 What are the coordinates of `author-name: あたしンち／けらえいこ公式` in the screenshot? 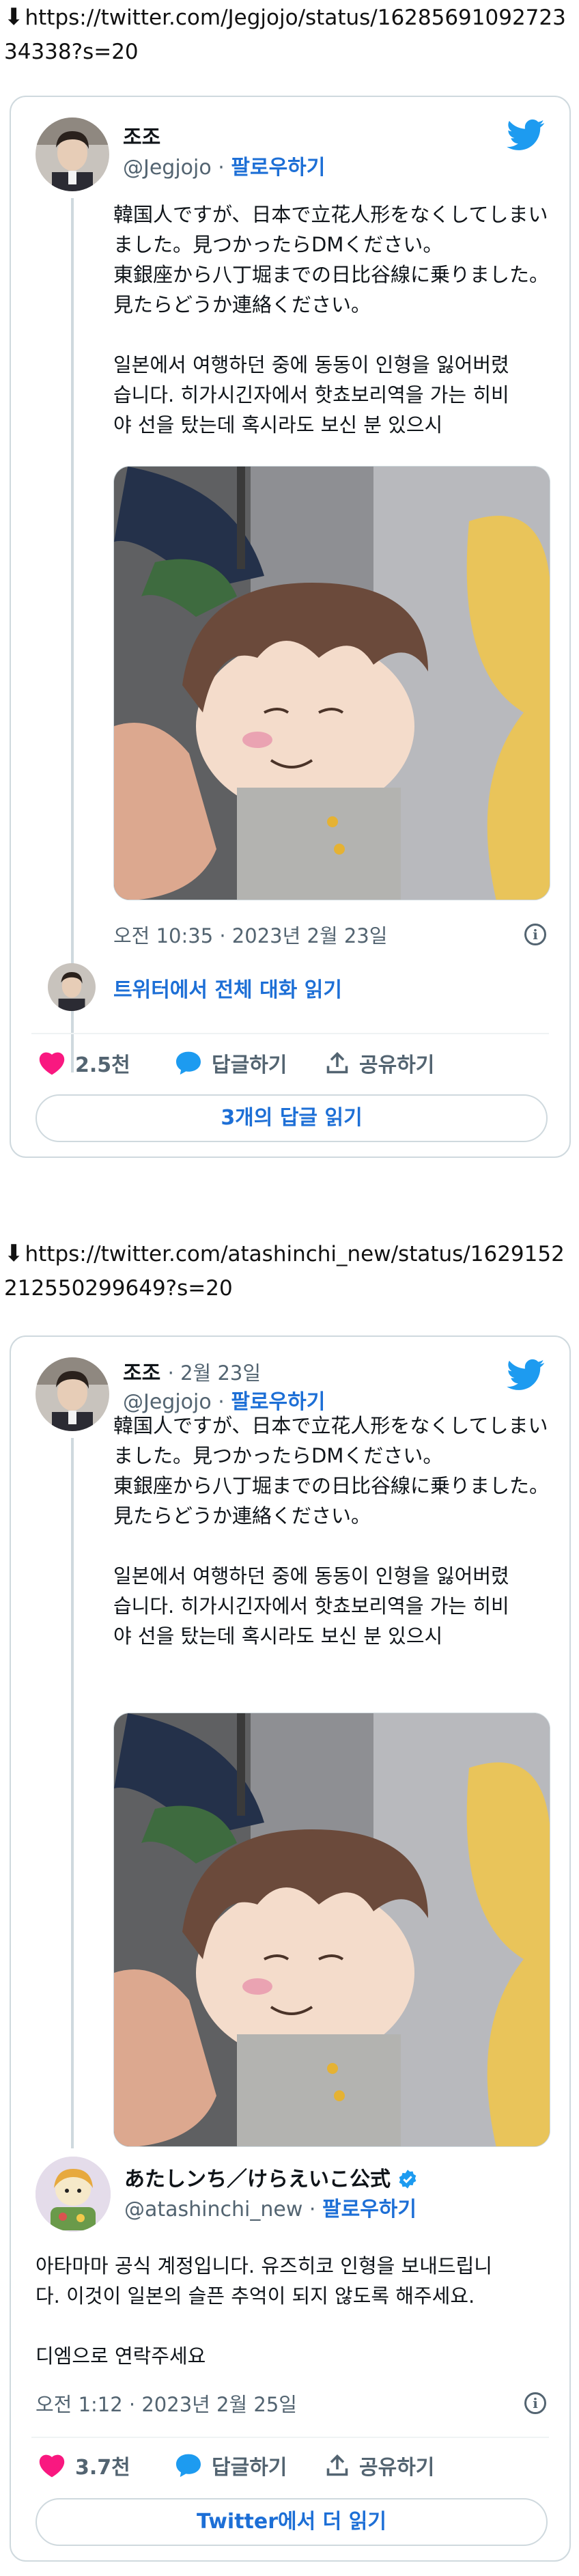 It's located at (257, 2180).